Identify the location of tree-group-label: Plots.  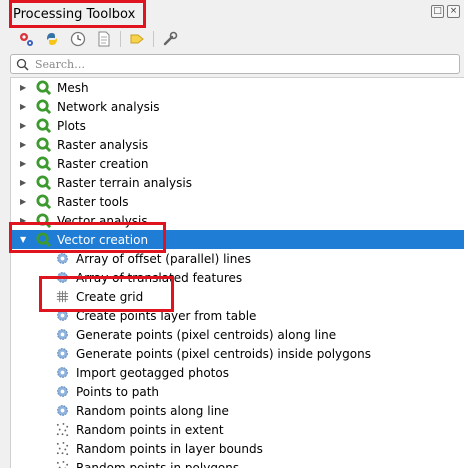
(71, 125).